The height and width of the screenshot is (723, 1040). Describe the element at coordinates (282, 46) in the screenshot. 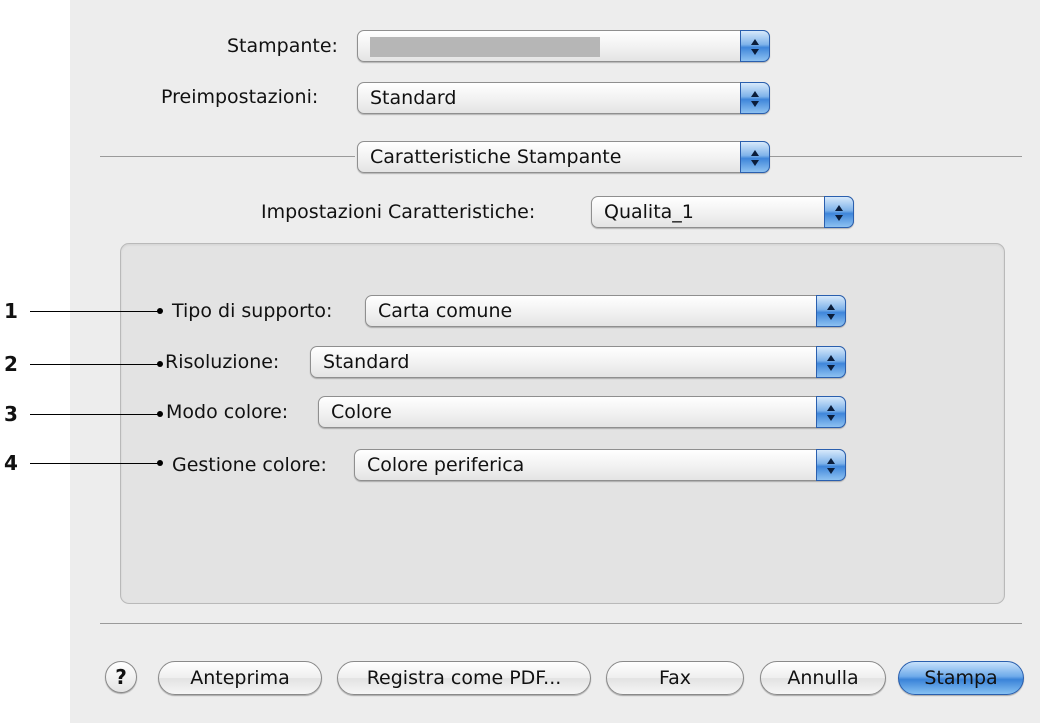

I see `printer-label: Stampante:` at that location.